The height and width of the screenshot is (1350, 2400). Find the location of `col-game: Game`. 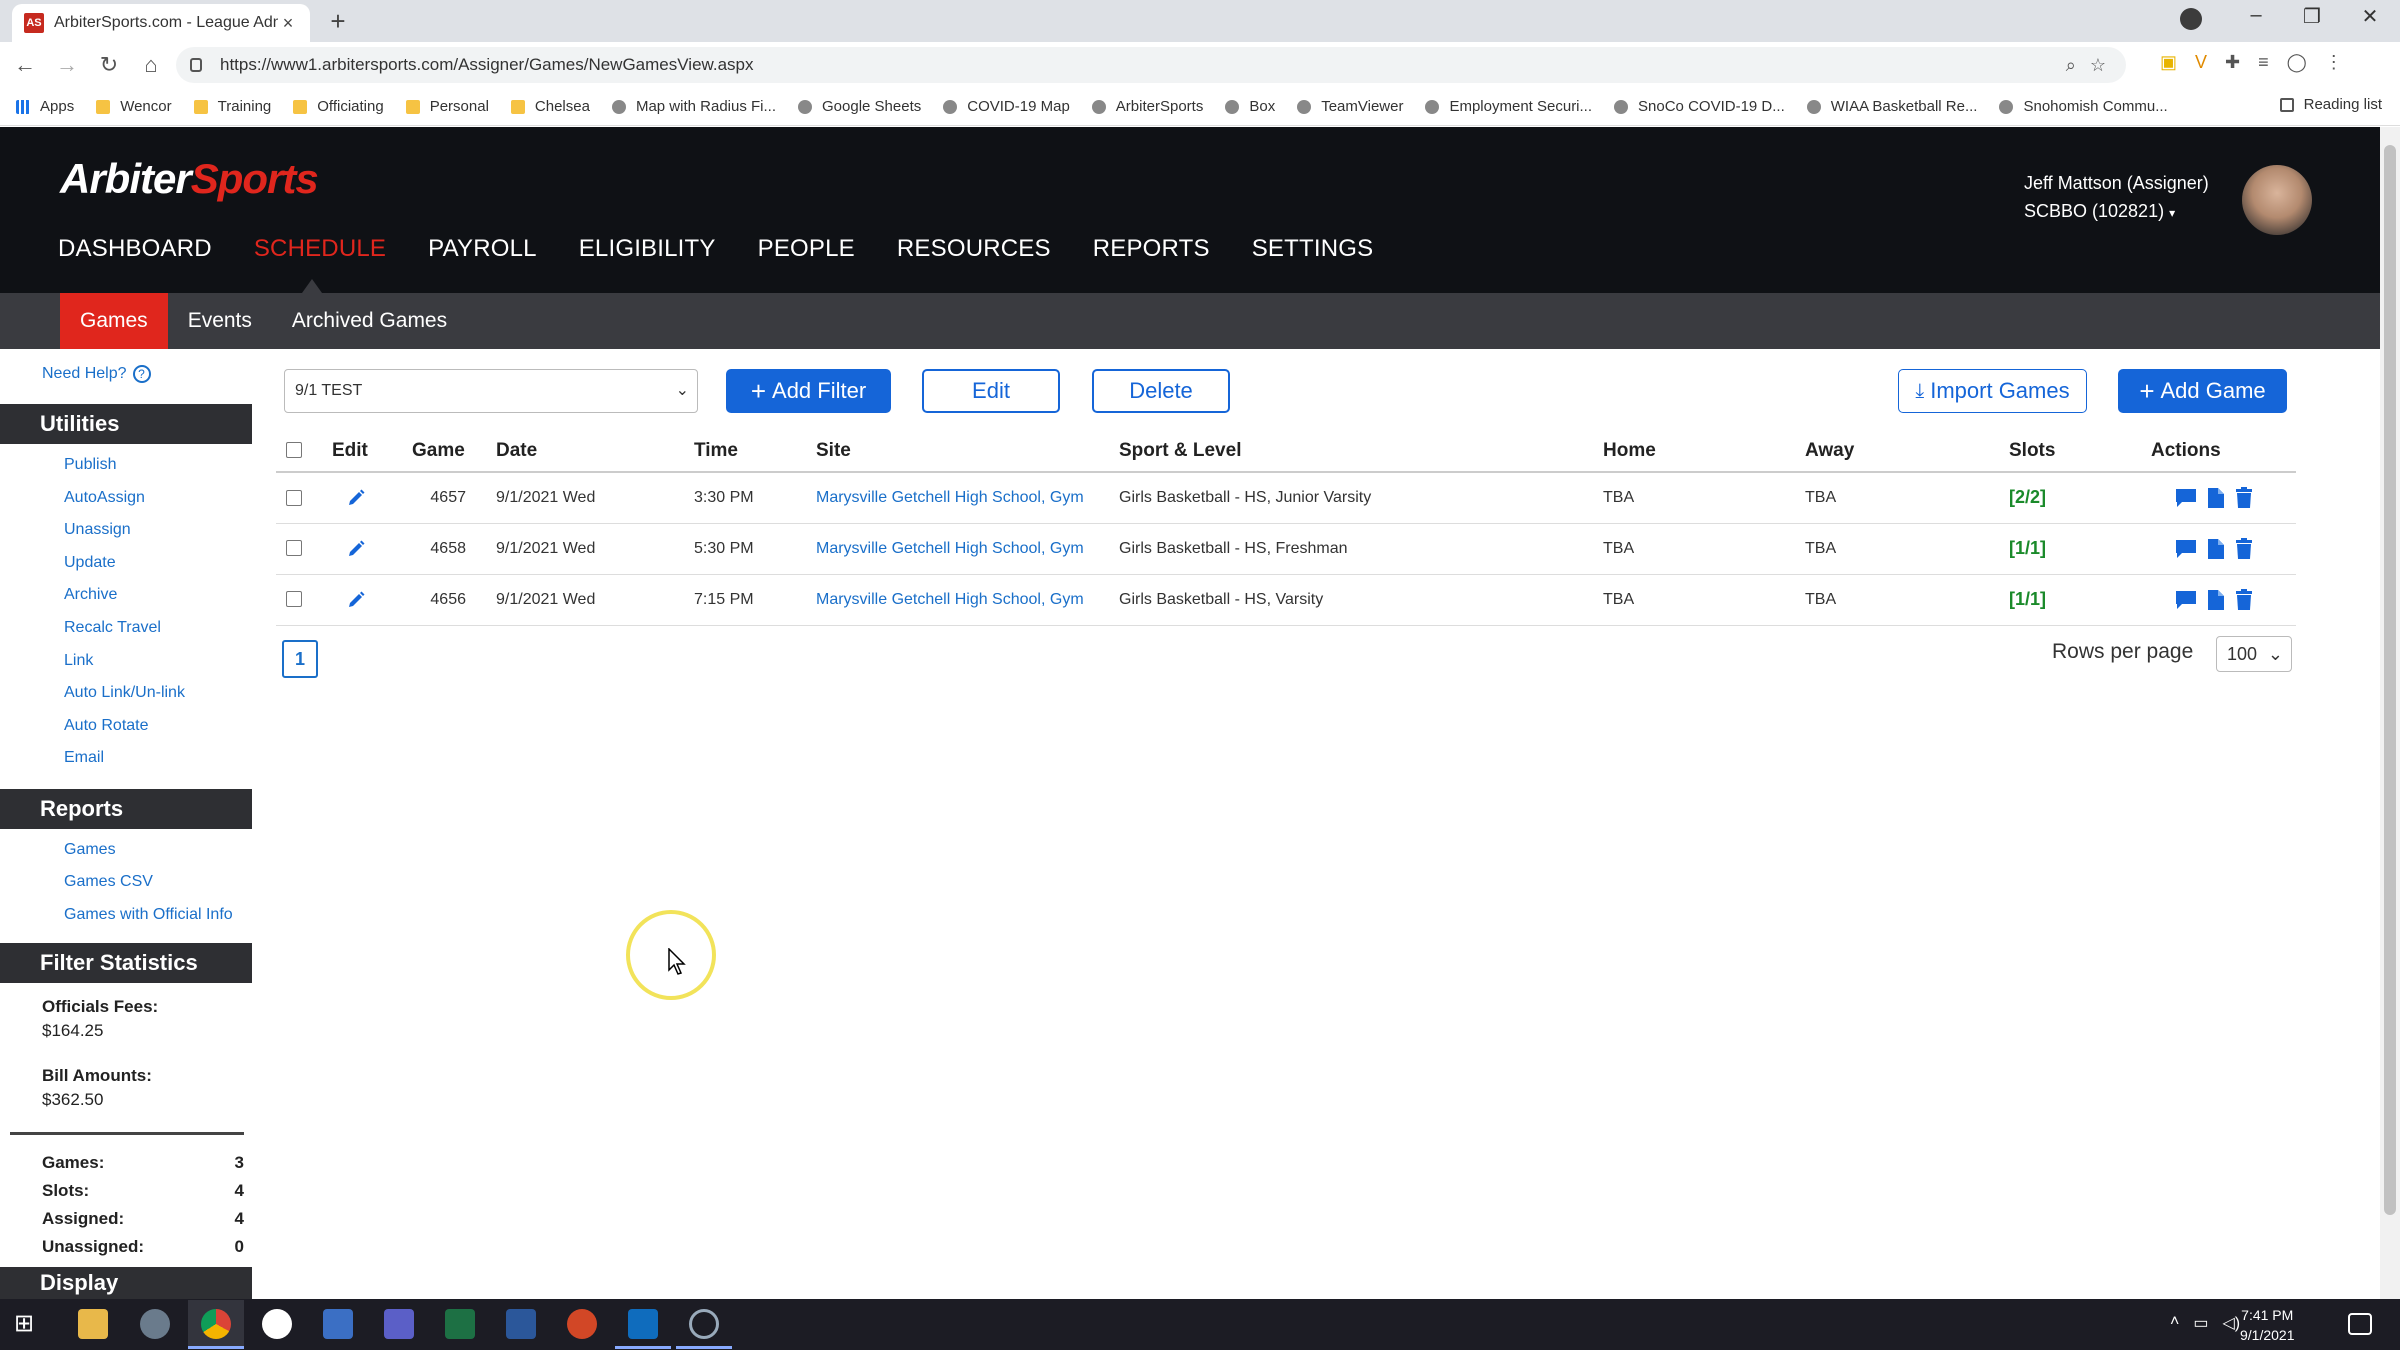

col-game: Game is located at coordinates (454, 451).